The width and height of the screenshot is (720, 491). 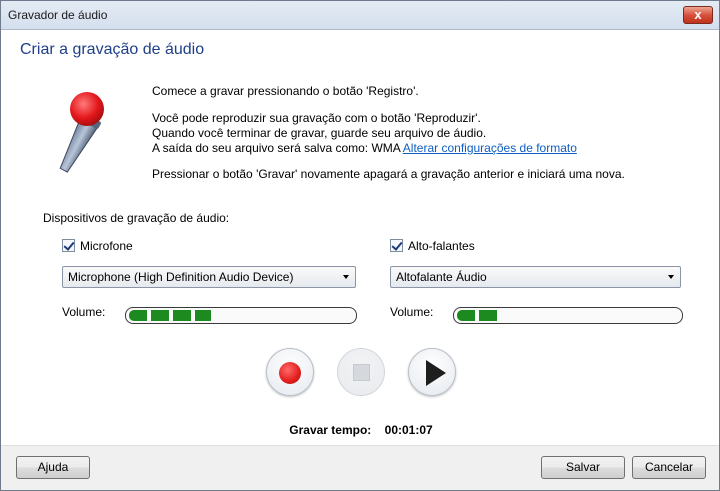 I want to click on stop-button, so click(x=361, y=372).